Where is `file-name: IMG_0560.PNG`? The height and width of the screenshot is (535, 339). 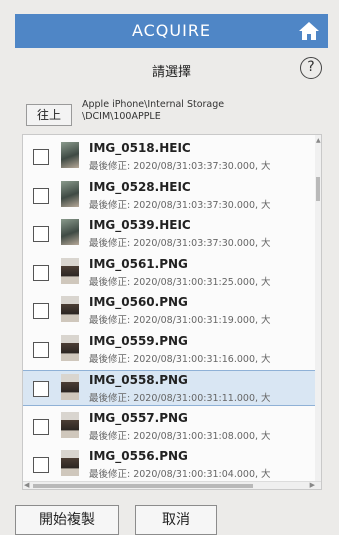 file-name: IMG_0560.PNG is located at coordinates (138, 302).